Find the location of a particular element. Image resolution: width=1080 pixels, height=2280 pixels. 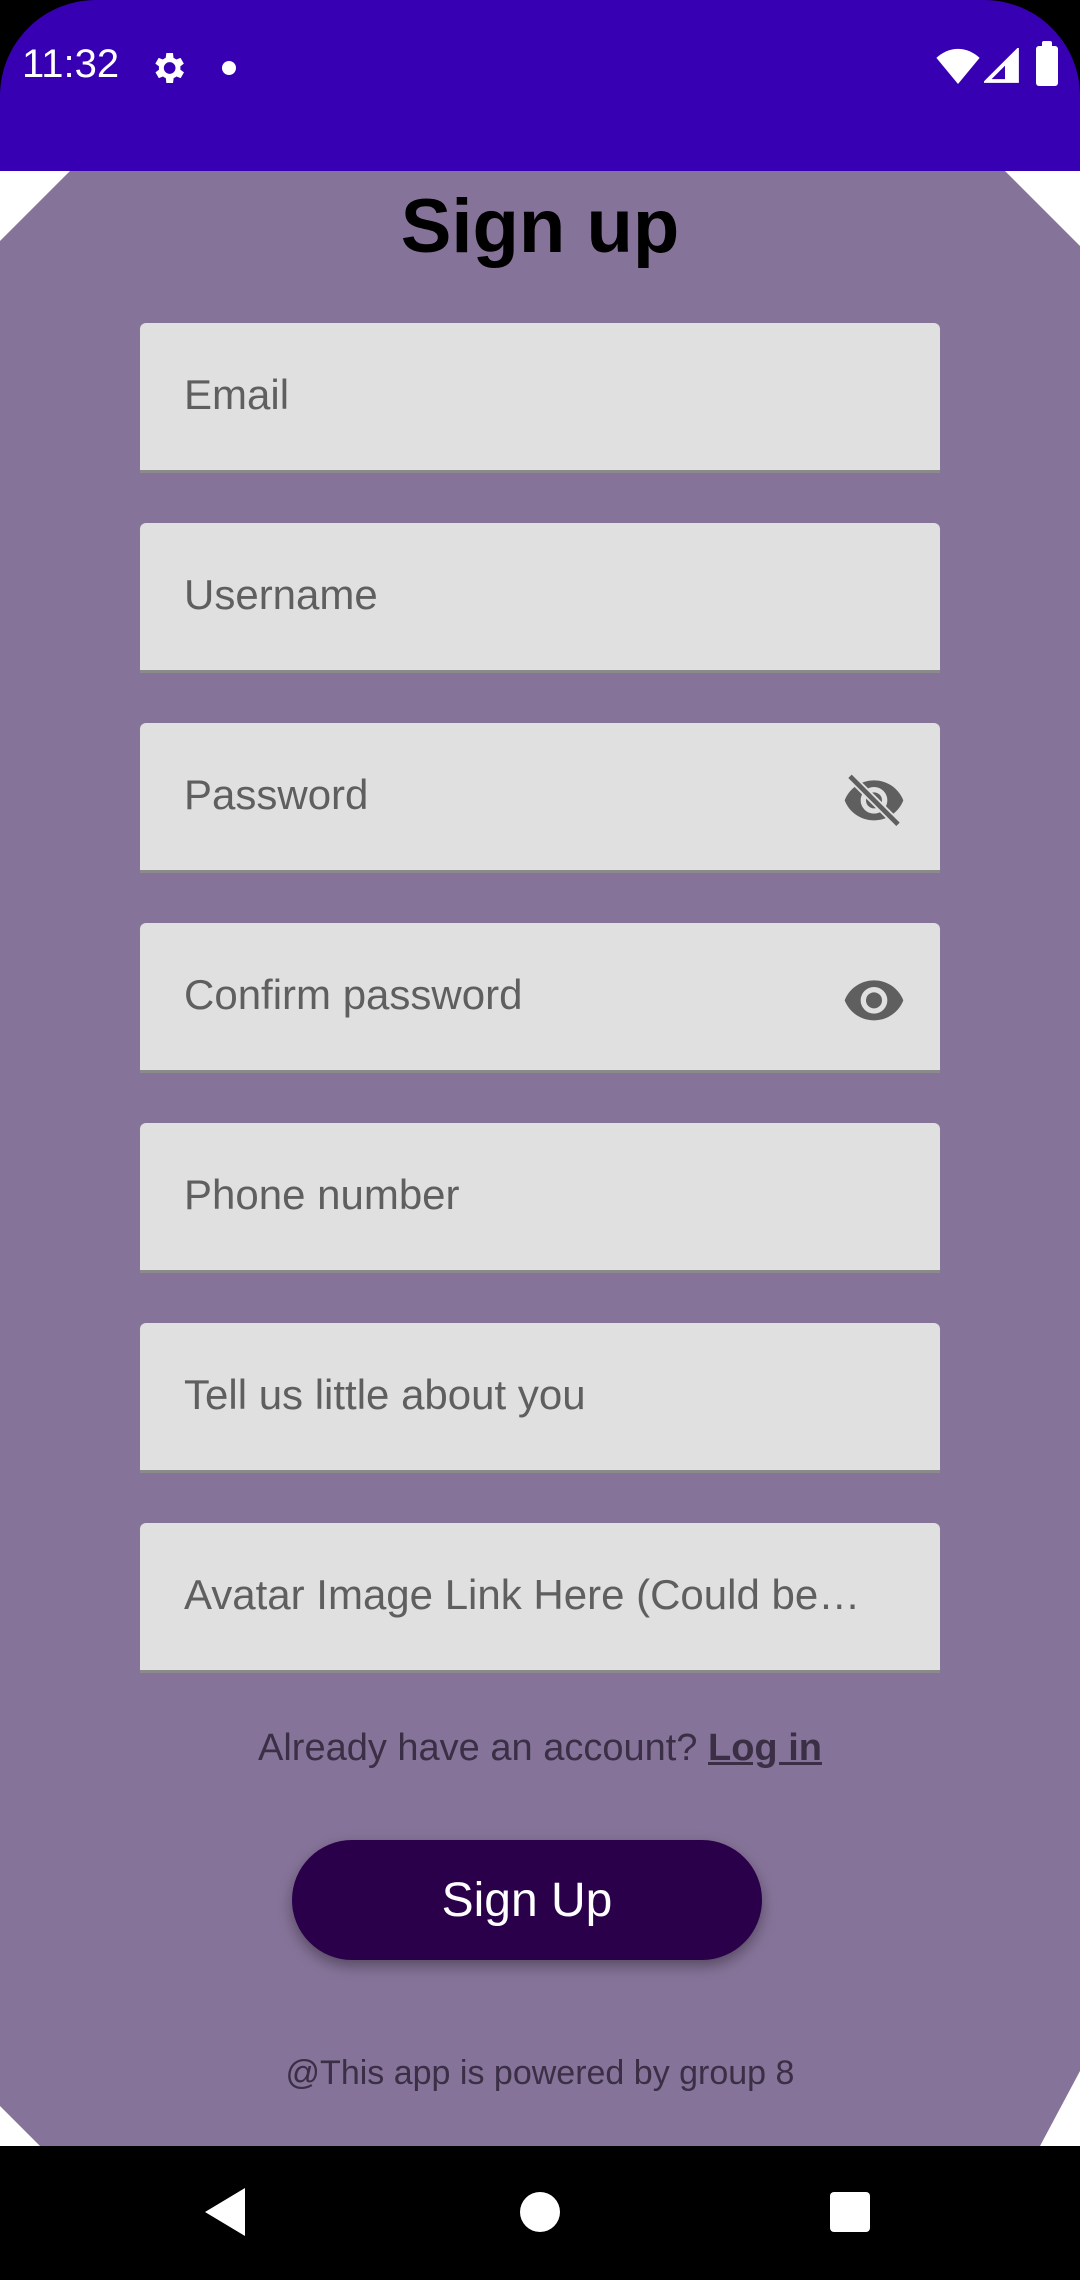

phone-number-field-label: Phone number is located at coordinates (322, 1194).